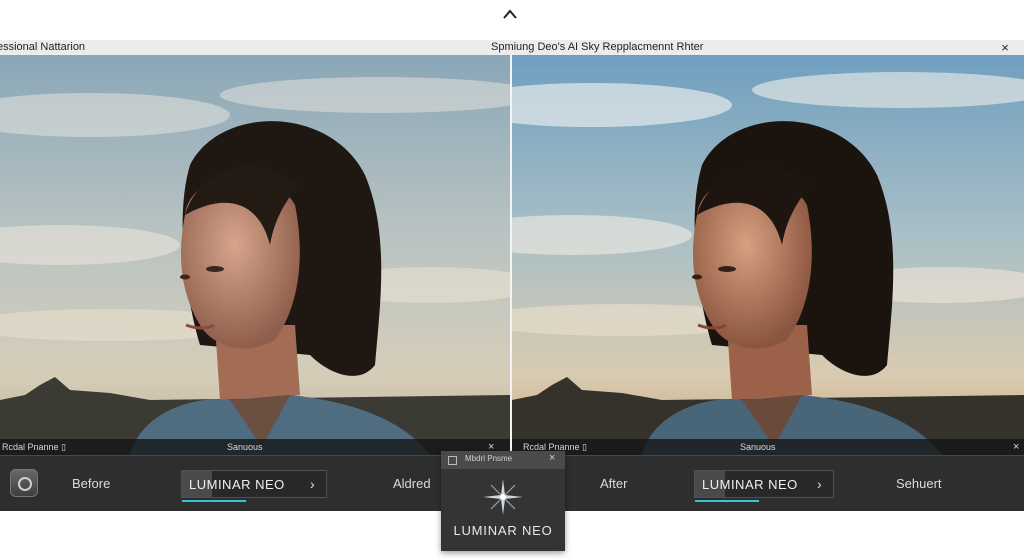  What do you see at coordinates (412, 483) in the screenshot?
I see `aldred-tab: Aldred` at bounding box center [412, 483].